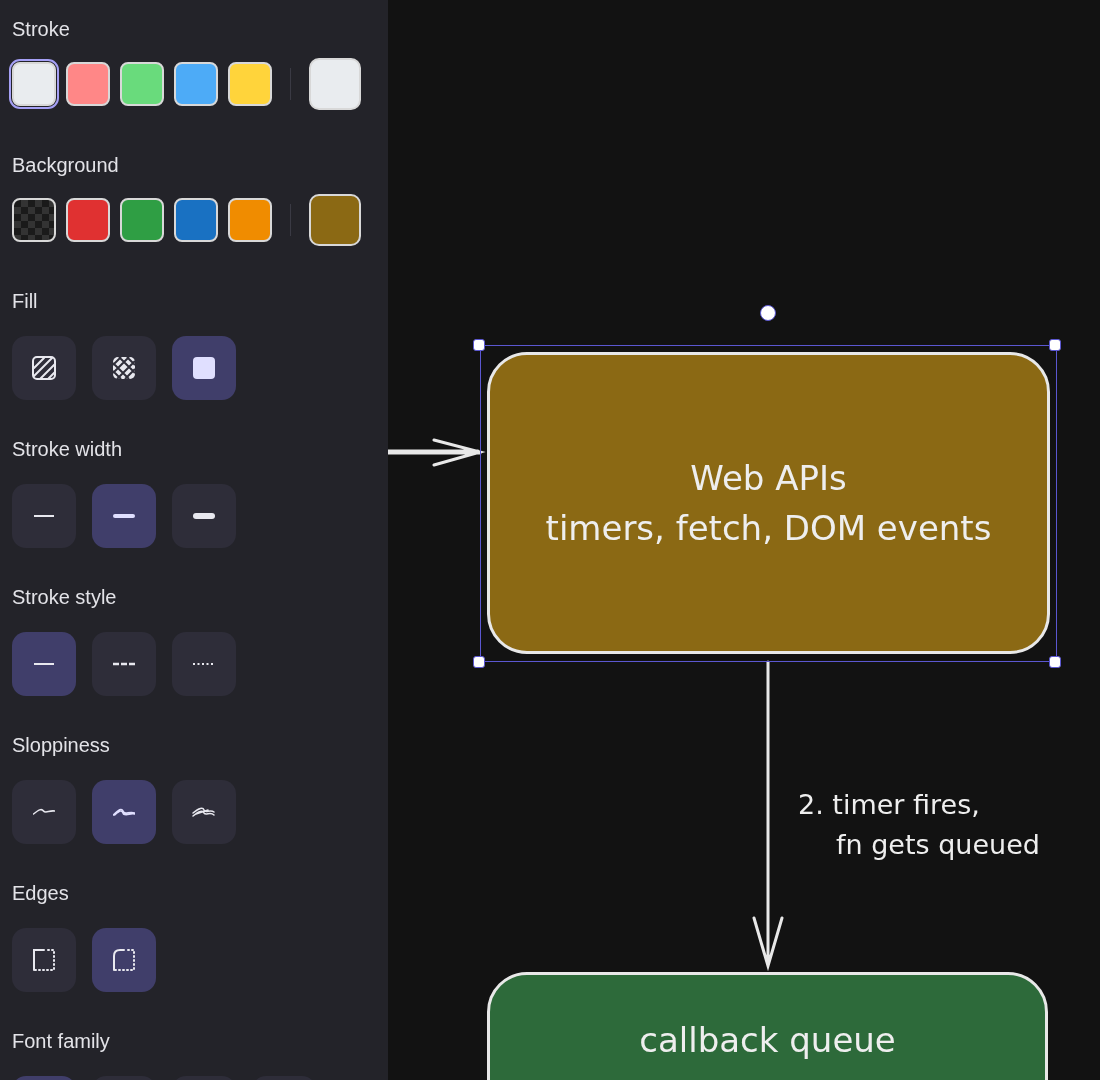 The height and width of the screenshot is (1080, 1100). I want to click on section-label: Stroke width, so click(68, 449).